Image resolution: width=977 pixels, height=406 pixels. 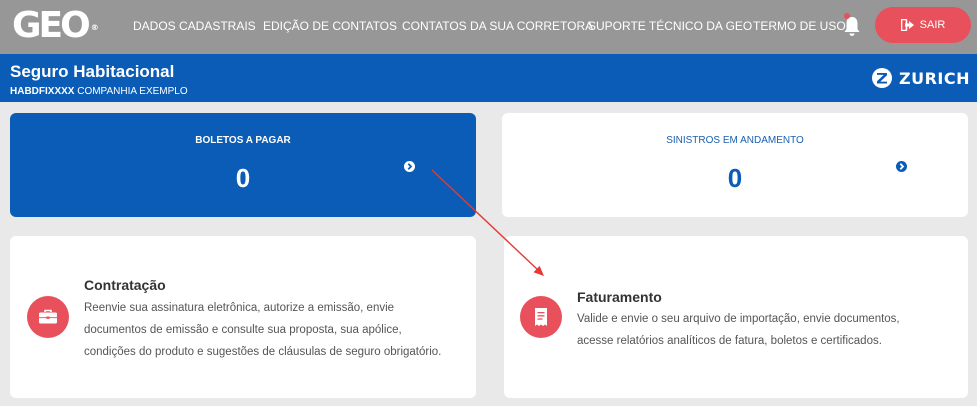 I want to click on boletos-arrow-button, so click(x=409, y=166).